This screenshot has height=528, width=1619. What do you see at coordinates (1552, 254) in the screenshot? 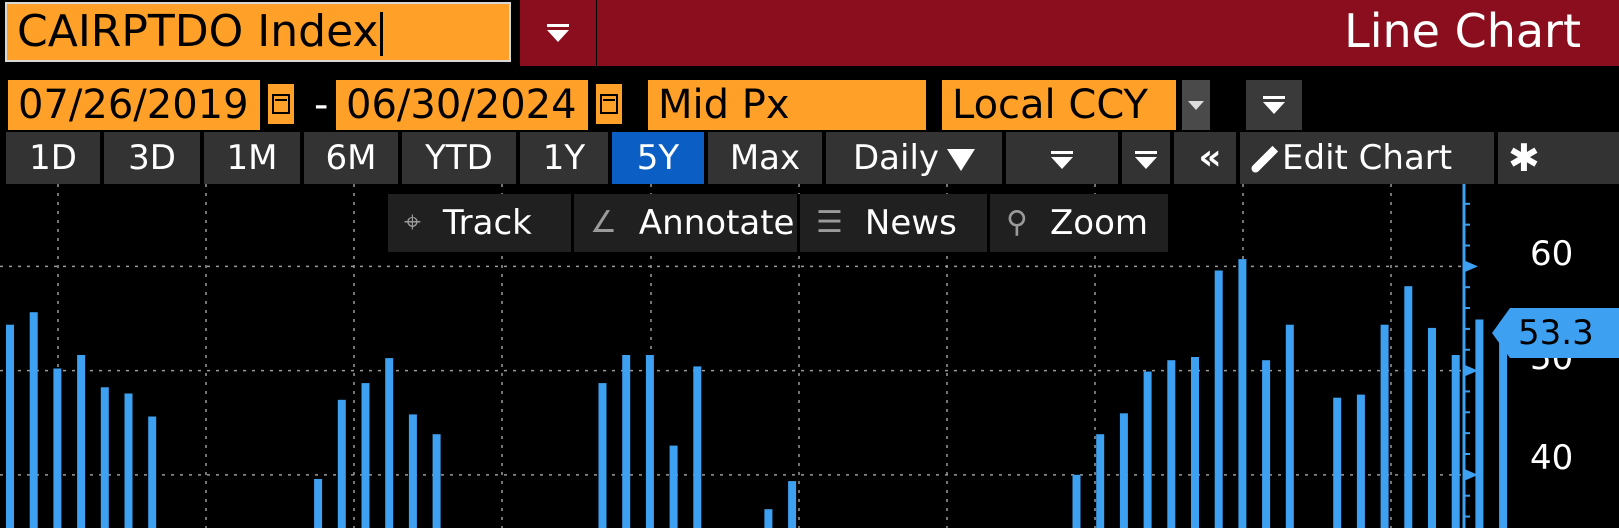
I see `y-tick-60: 60` at bounding box center [1552, 254].